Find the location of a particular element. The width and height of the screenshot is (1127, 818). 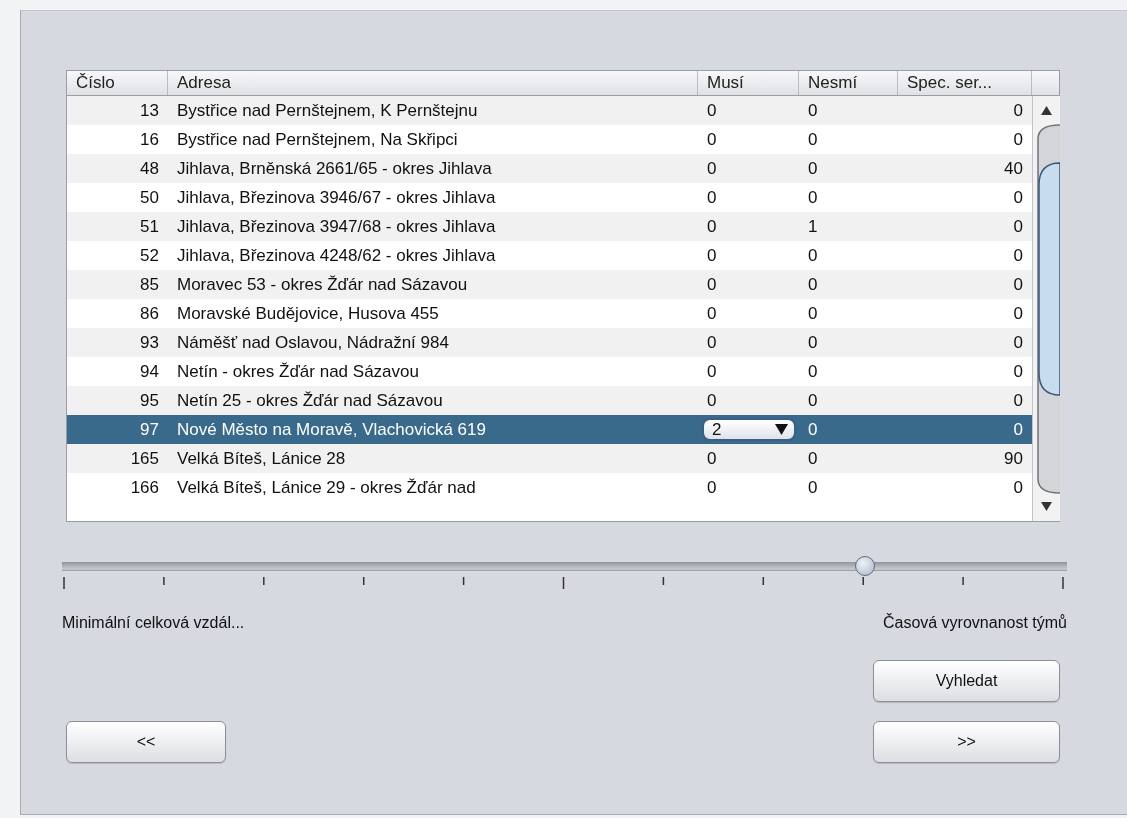

table-cell-text: 48 is located at coordinates (149, 169).